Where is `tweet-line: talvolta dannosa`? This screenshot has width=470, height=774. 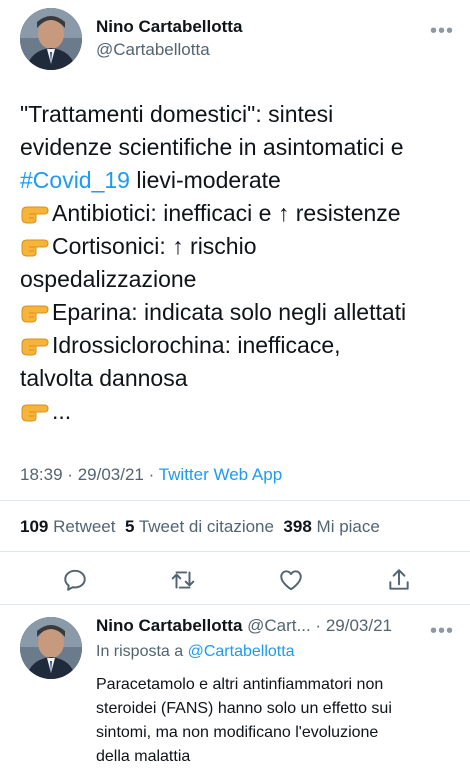 tweet-line: talvolta dannosa is located at coordinates (104, 378).